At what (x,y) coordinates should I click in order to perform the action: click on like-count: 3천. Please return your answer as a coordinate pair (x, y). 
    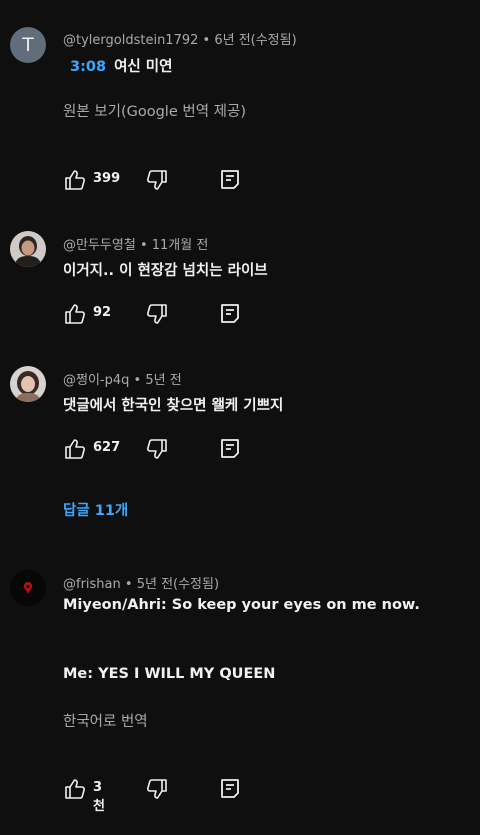
    Looking at the image, I should click on (99, 797).